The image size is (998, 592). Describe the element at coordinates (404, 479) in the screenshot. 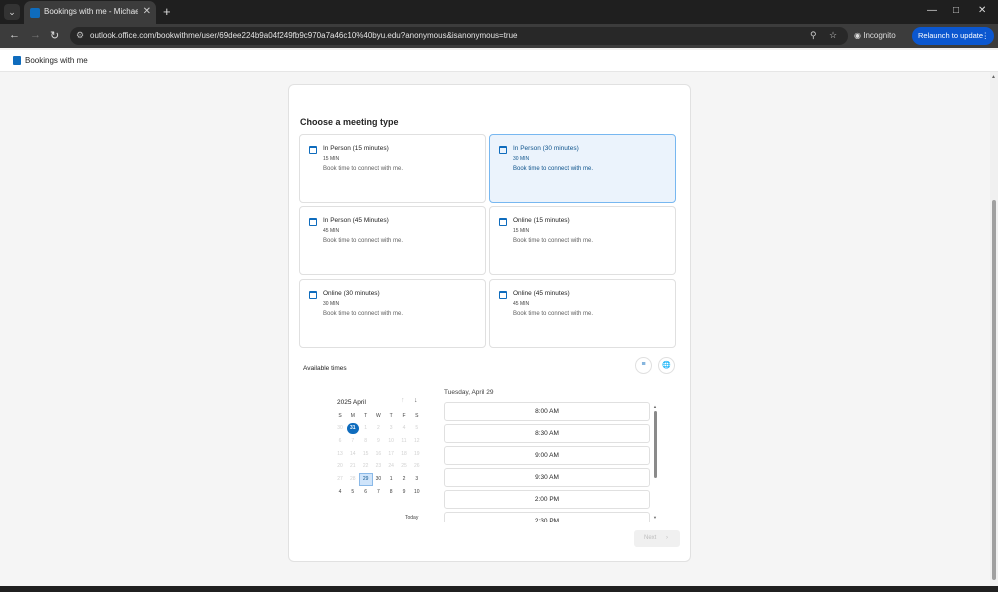

I see `calendar-day: 2` at that location.